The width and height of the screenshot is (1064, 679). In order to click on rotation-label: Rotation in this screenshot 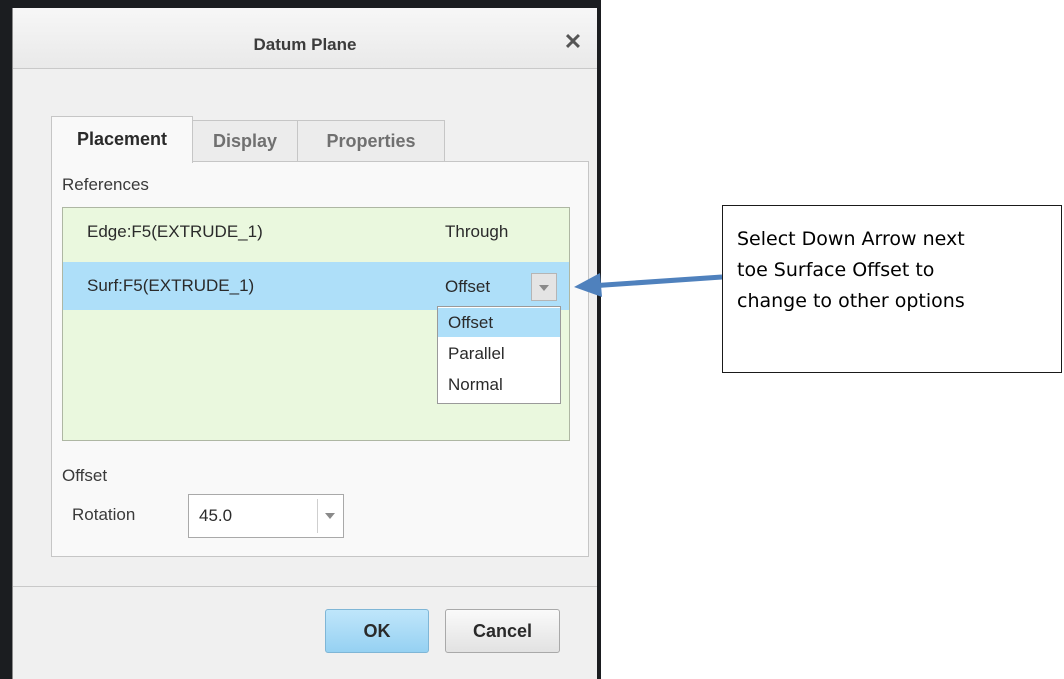, I will do `click(104, 514)`.